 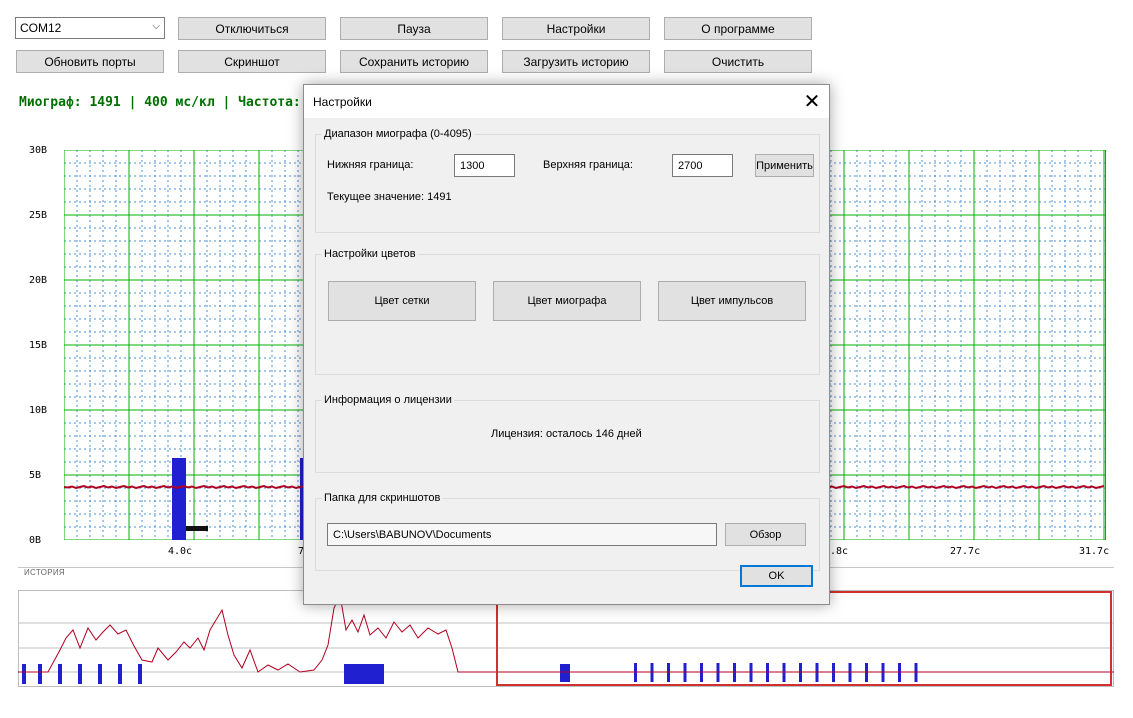 I want to click on dialog-title: Настройки, so click(x=342, y=102).